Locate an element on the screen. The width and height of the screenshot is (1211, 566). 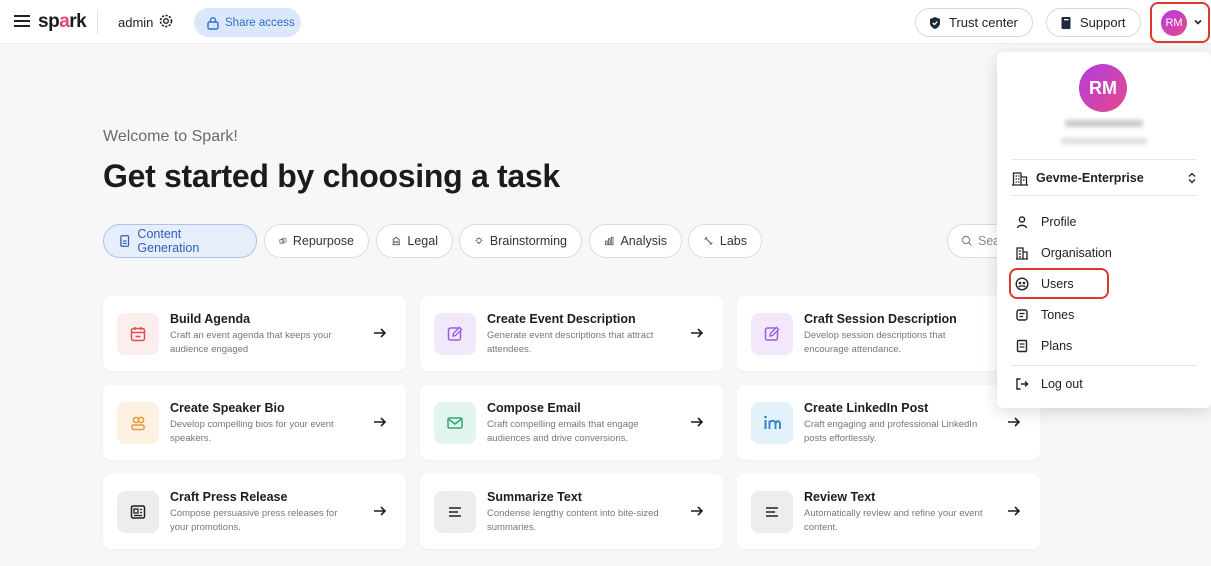
welcome-text: Welcome to Spark! is located at coordinates (170, 136).